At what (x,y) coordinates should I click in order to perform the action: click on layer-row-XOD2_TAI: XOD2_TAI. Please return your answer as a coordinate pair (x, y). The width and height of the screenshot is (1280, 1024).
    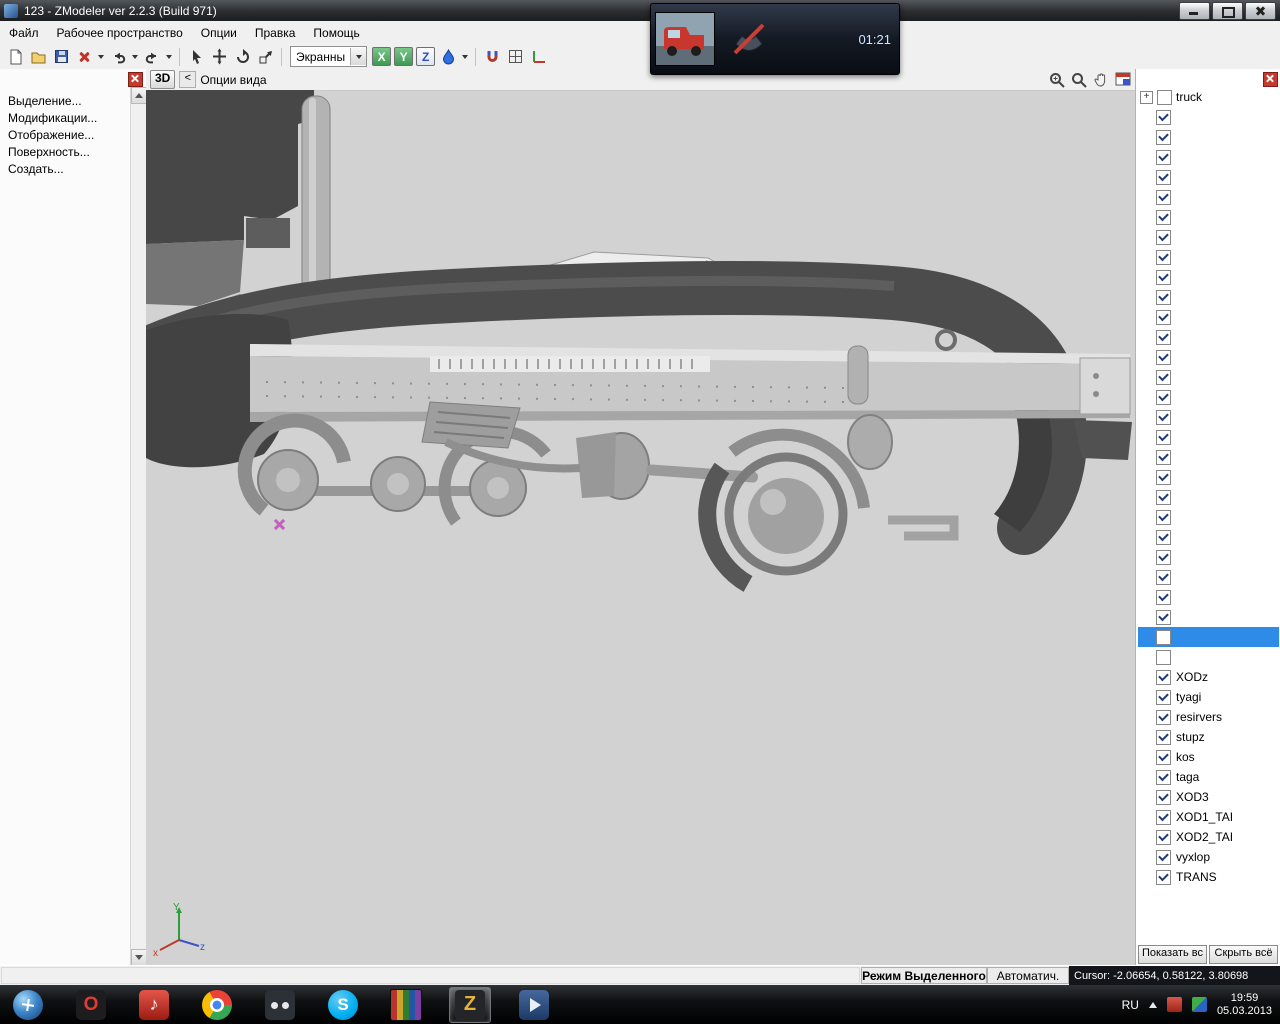
    Looking at the image, I should click on (1208, 837).